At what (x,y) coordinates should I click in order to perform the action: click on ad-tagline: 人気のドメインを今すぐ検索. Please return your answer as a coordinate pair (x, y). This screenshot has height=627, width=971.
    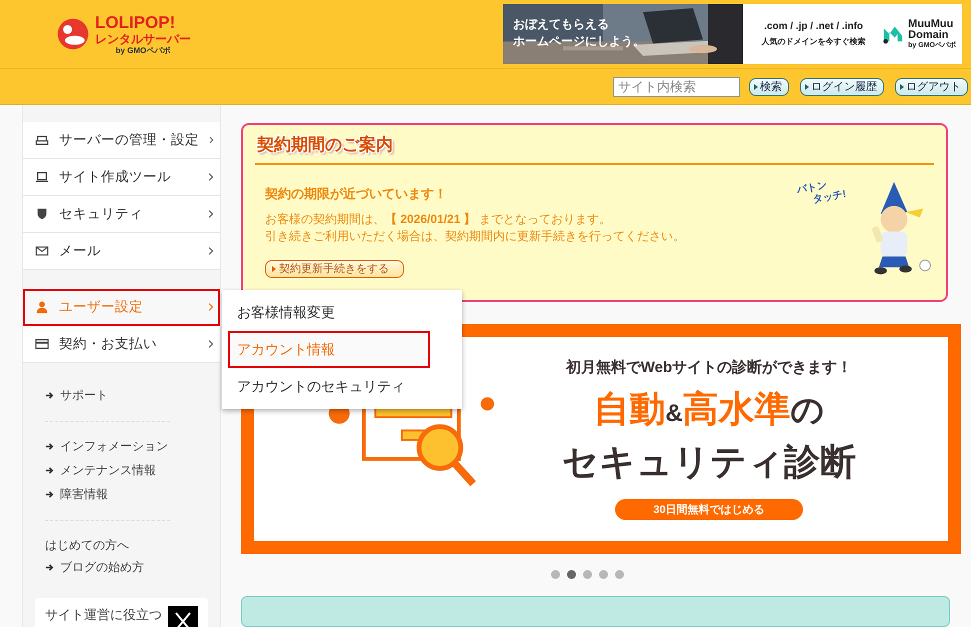
    Looking at the image, I should click on (814, 41).